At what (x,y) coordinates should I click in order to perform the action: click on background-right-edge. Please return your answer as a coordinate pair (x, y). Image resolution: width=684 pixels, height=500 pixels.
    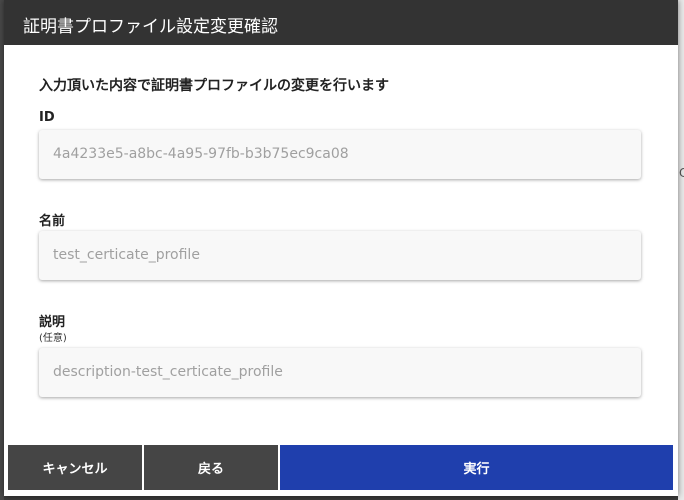
    Looking at the image, I should click on (681, 250).